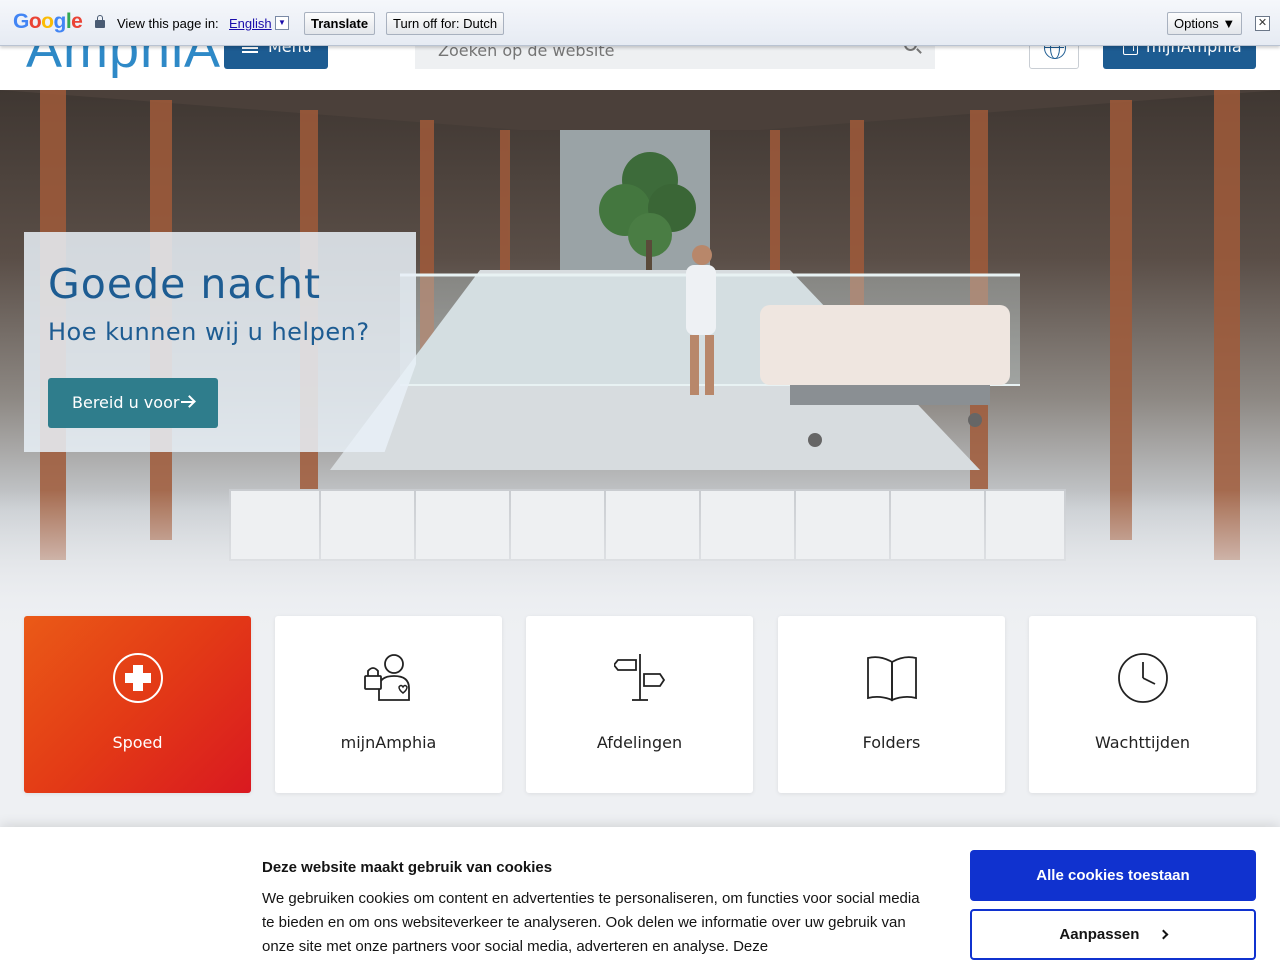  Describe the element at coordinates (340, 23) in the screenshot. I see `translate-button: Translate` at that location.